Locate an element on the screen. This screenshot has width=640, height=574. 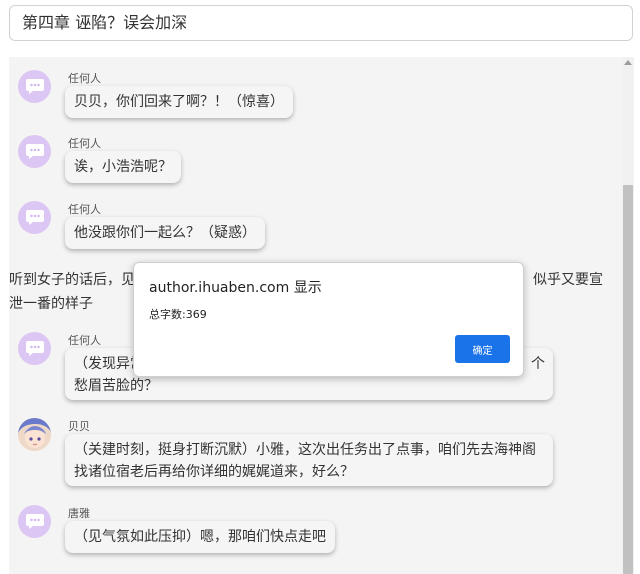
chapter-title: 第四章 诬陷？误会加深 is located at coordinates (105, 22).